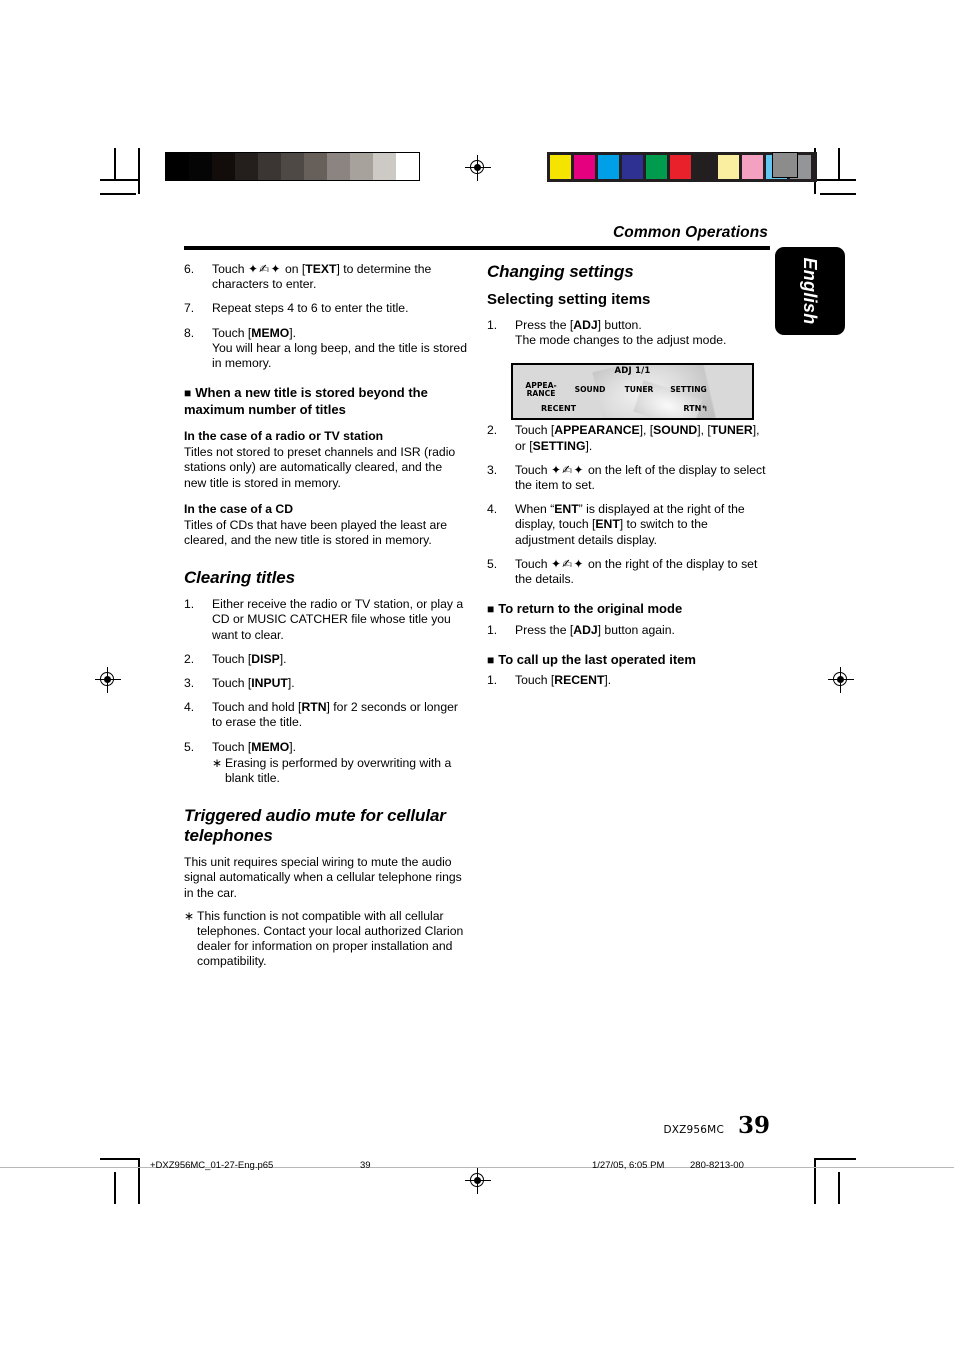  I want to click on print-document-code: 280-8213-00, so click(717, 1165).